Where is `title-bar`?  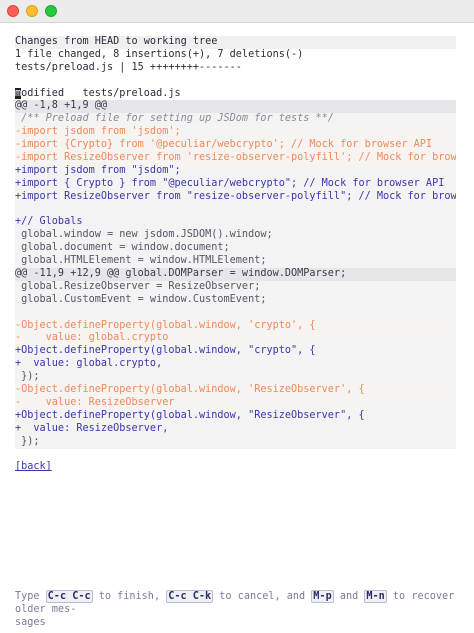
title-bar is located at coordinates (237, 11).